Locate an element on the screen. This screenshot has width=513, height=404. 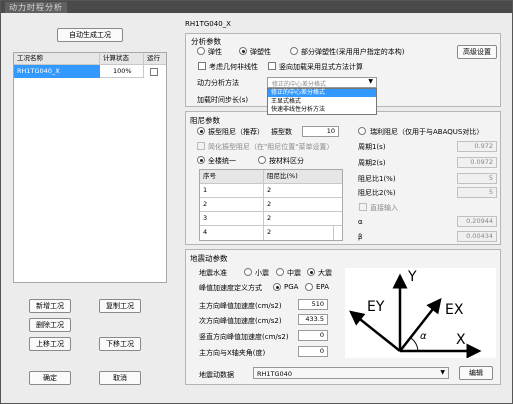
elastoplastic-label: 弹塑性 is located at coordinates (260, 52).